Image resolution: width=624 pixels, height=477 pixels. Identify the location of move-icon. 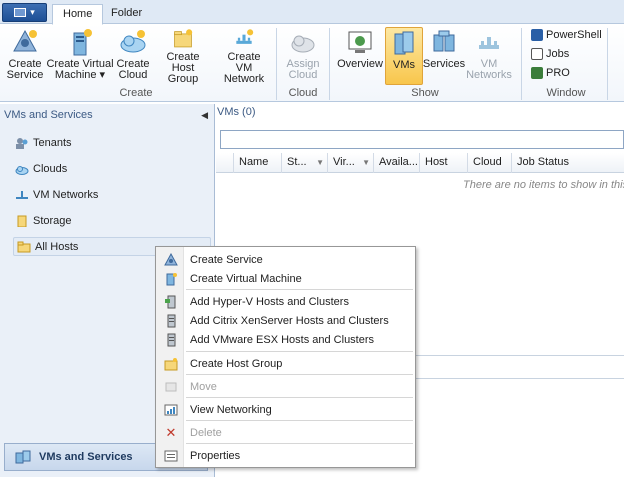
(171, 386).